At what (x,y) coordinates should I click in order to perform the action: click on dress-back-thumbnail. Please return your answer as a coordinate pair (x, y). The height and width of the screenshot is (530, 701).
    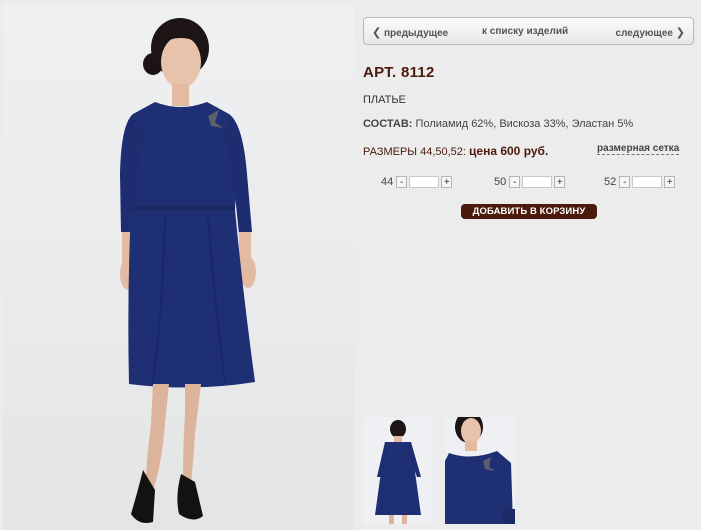
    Looking at the image, I should click on (398, 472).